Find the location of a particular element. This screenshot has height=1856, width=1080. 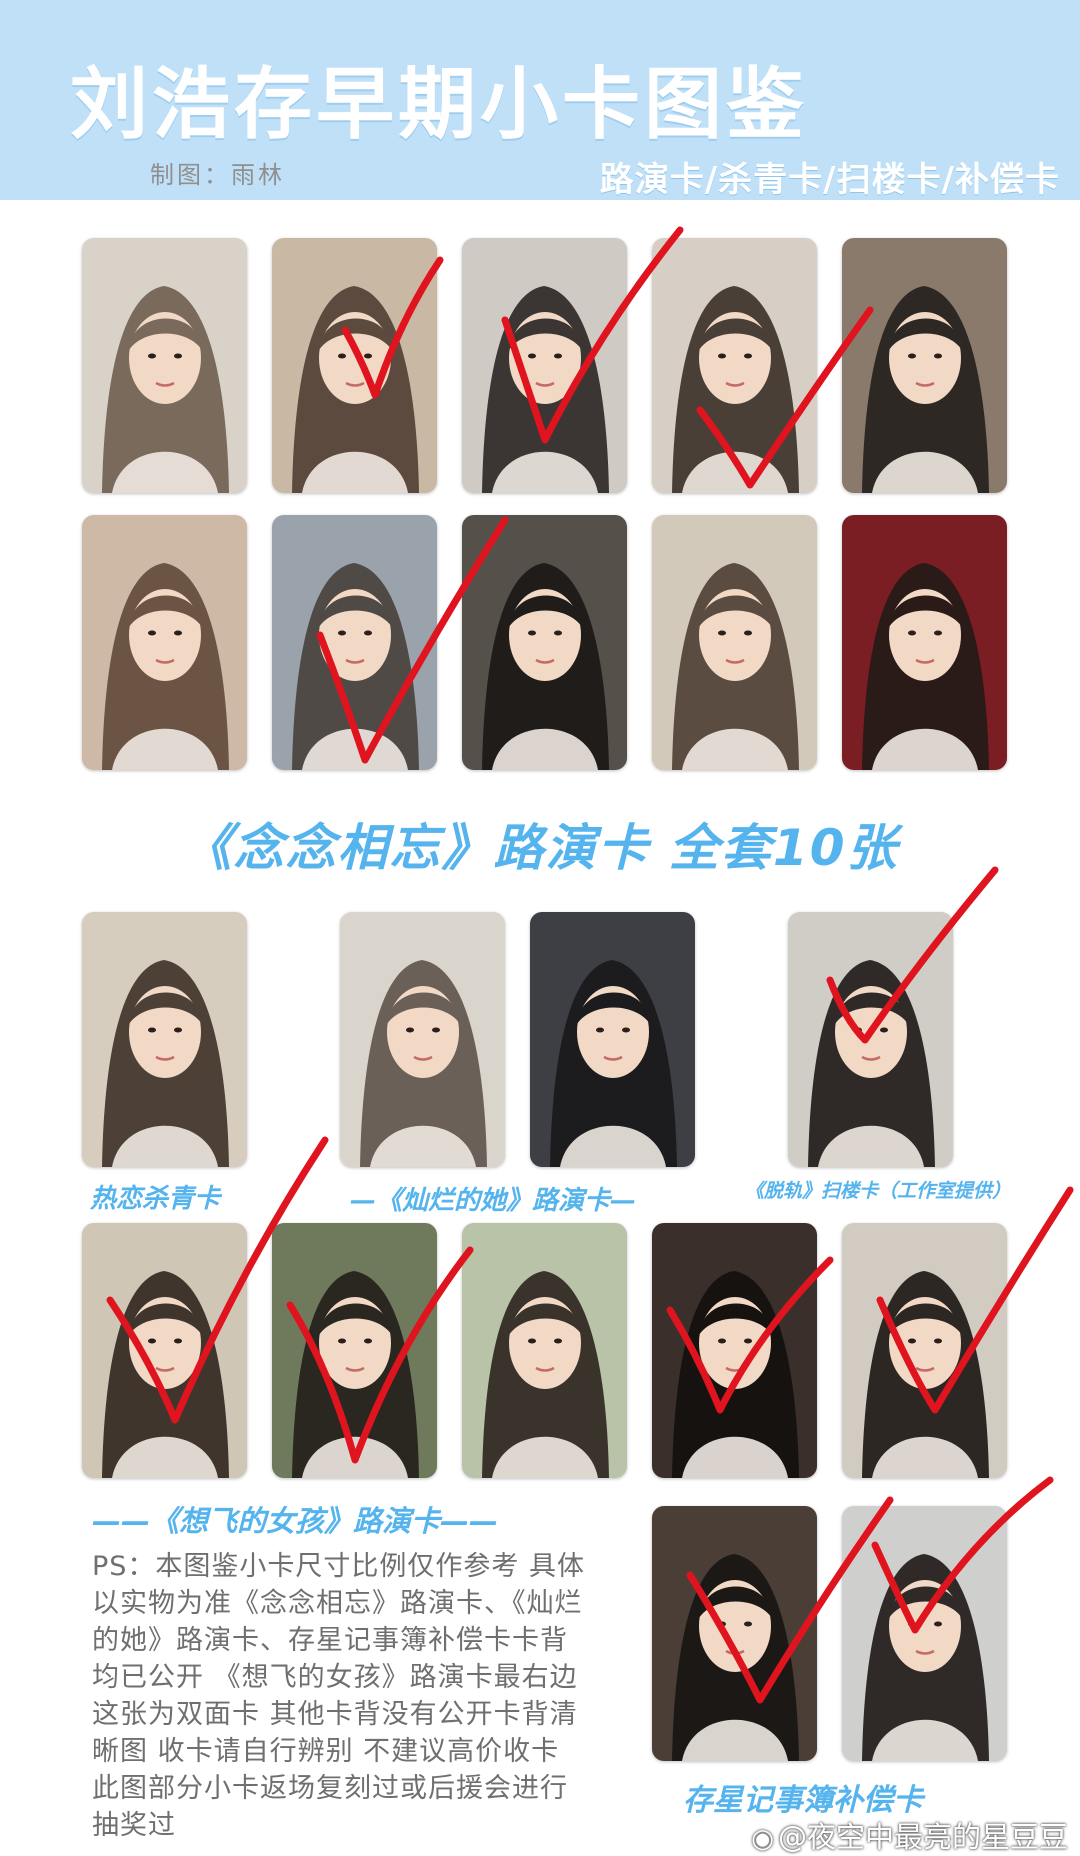

section-label-nian-nian: 《念念相忘》路演卡 全套10张 is located at coordinates (540, 848).